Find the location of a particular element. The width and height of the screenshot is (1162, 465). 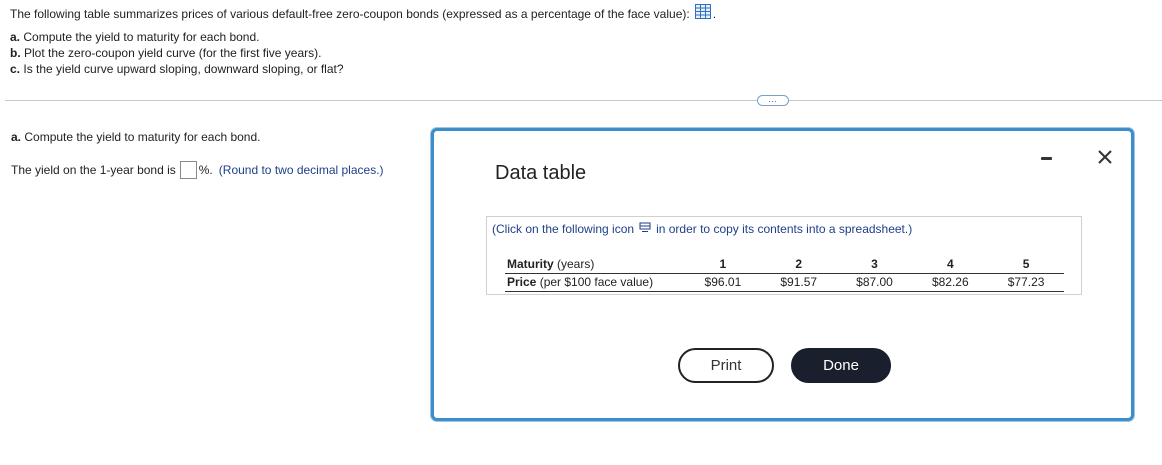

table-cell: 3 is located at coordinates (874, 264).